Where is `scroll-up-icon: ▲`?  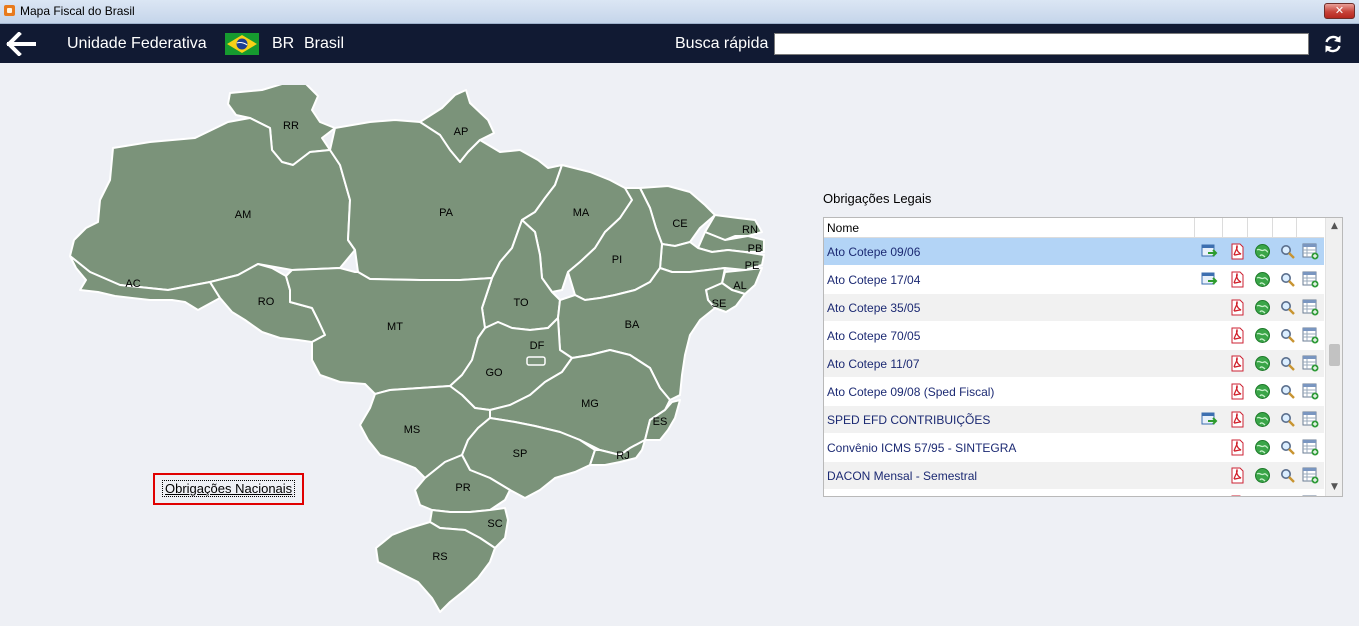 scroll-up-icon: ▲ is located at coordinates (1334, 226).